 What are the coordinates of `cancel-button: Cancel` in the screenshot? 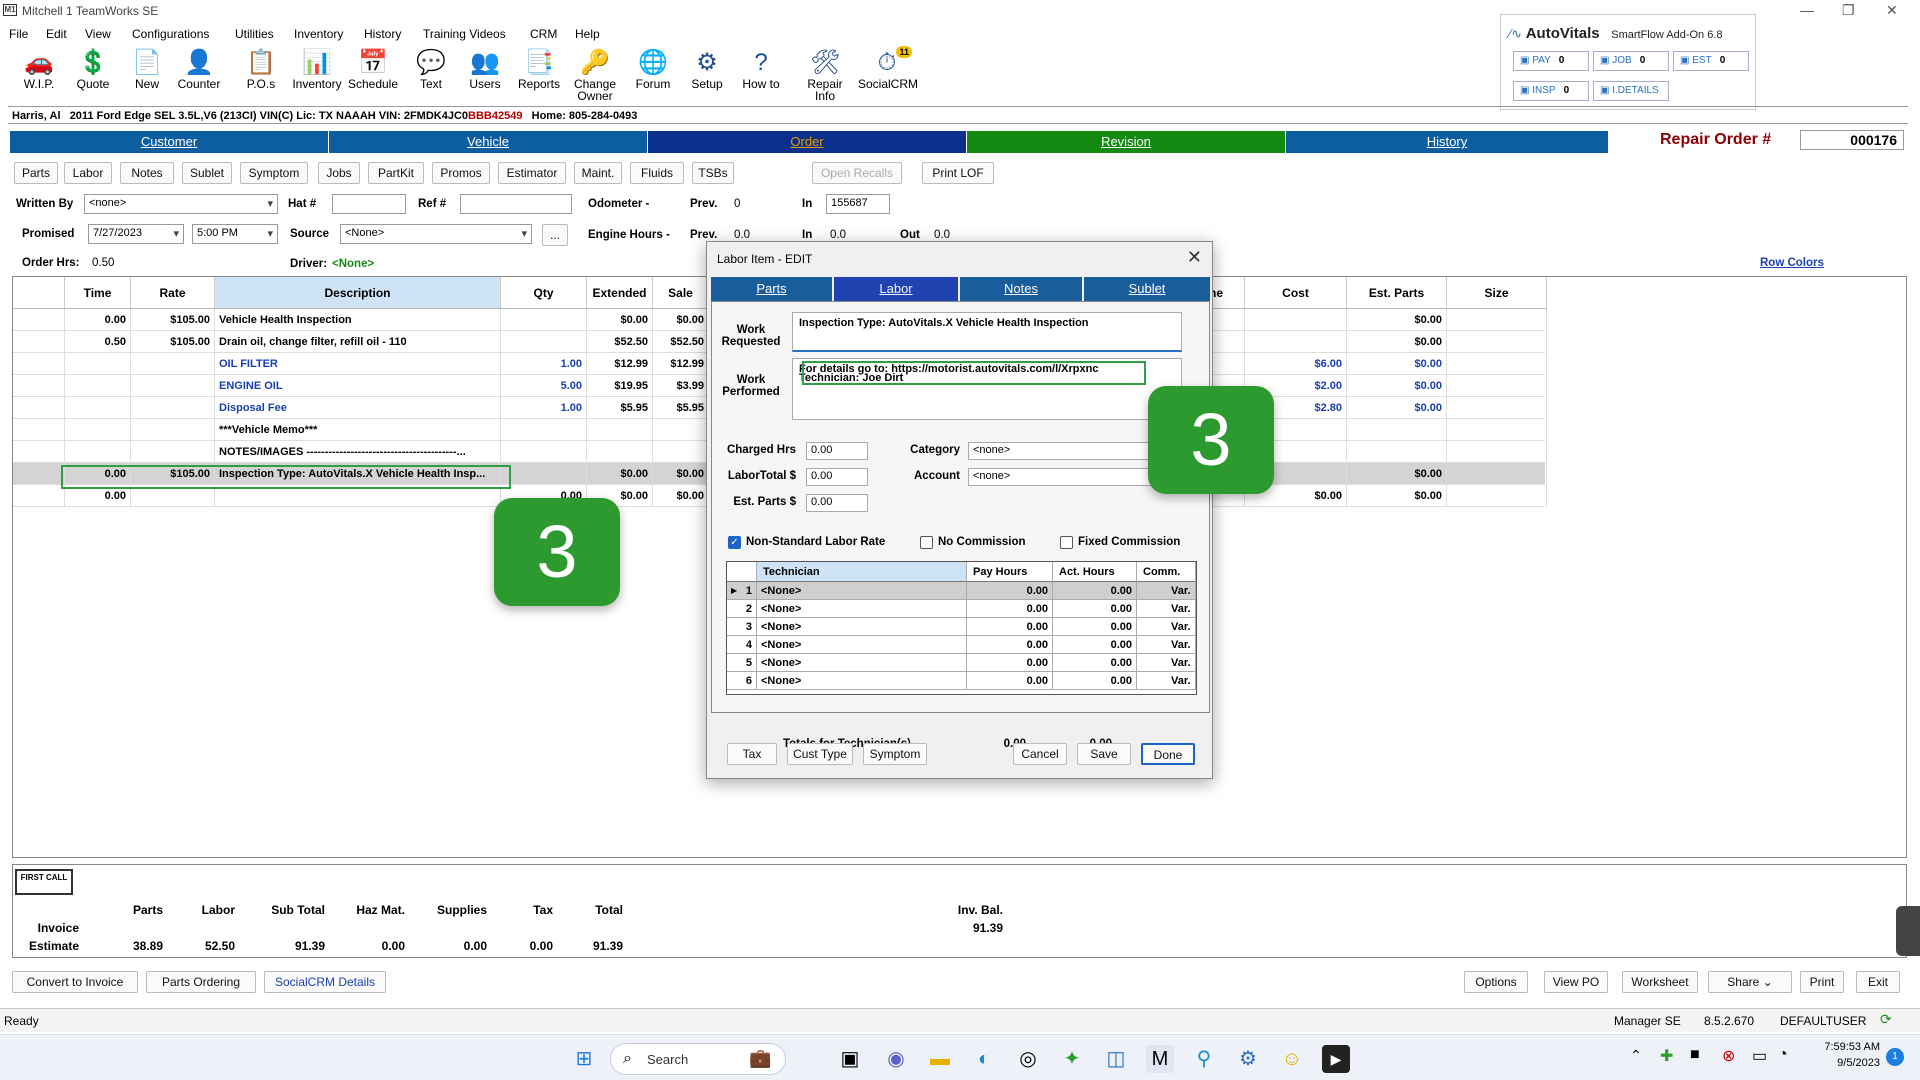 It's located at (1040, 754).